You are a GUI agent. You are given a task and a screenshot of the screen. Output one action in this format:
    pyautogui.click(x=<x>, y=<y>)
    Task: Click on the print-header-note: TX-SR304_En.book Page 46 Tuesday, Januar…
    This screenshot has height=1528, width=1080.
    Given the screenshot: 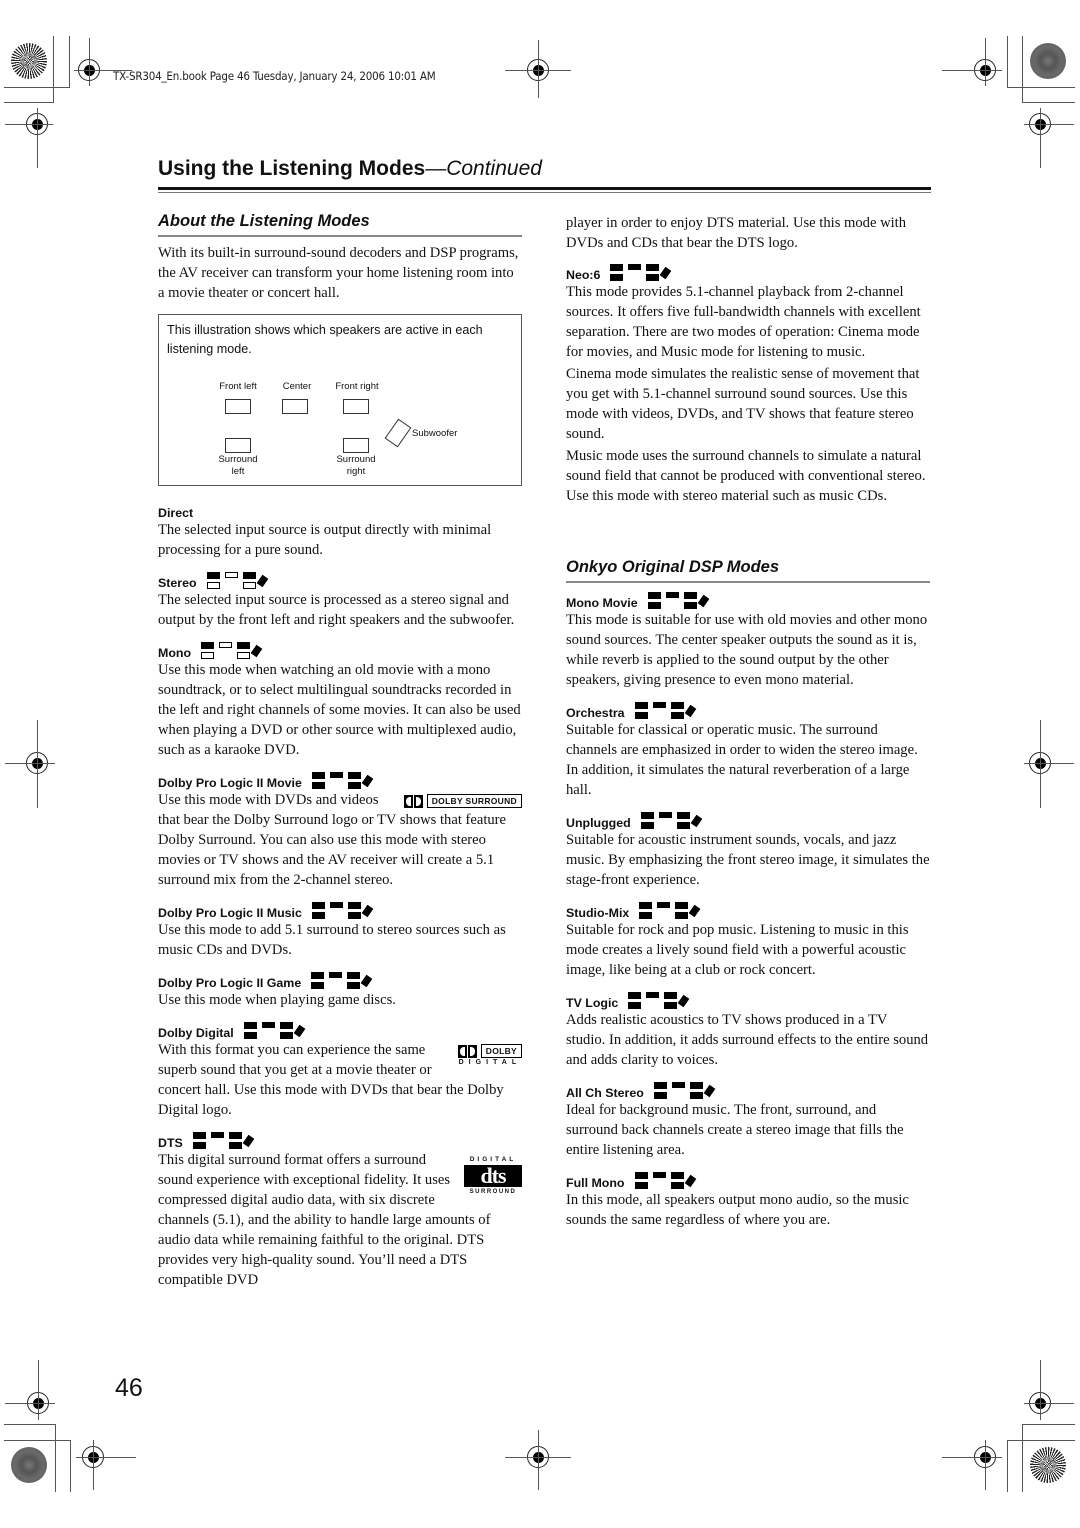 What is the action you would take?
    pyautogui.click(x=274, y=76)
    